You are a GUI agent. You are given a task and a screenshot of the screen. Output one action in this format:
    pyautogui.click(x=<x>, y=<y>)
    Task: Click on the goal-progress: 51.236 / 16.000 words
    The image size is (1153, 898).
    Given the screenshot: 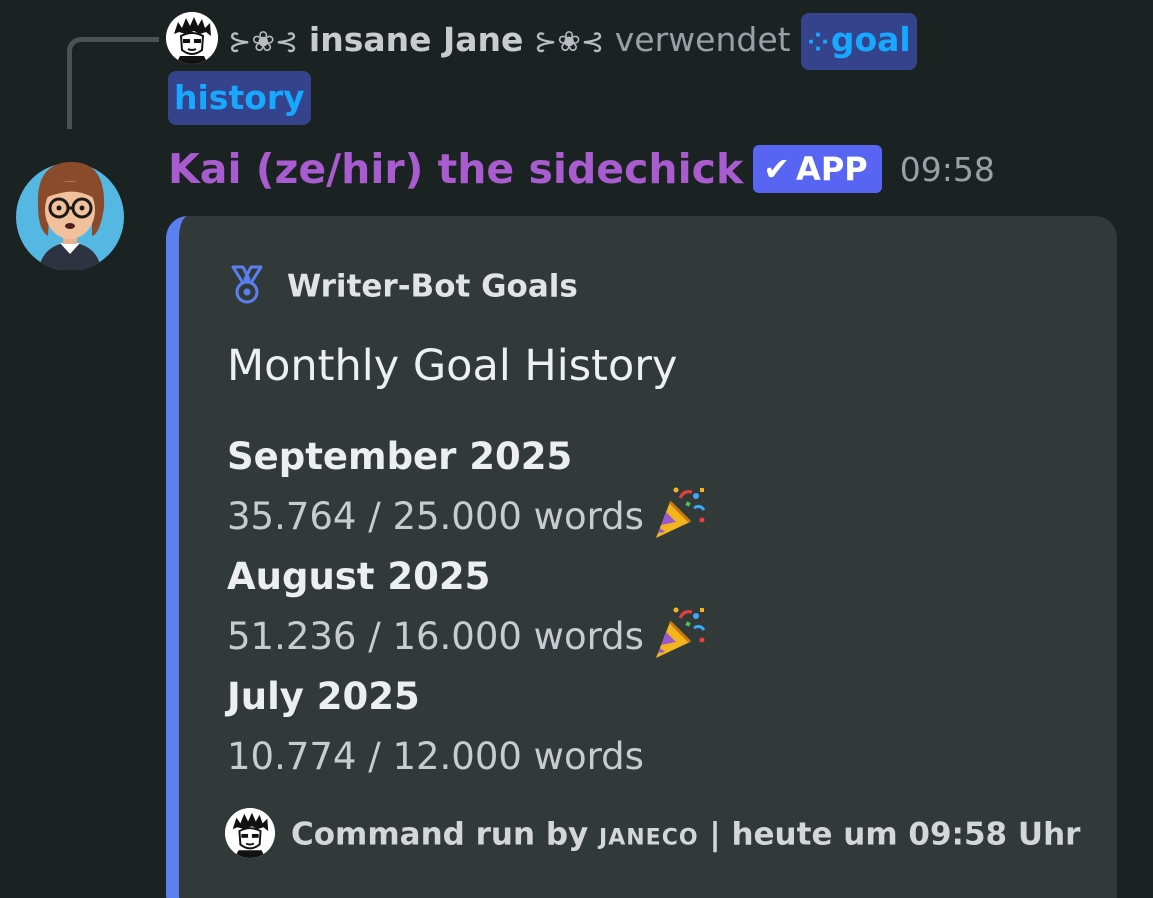 What is the action you would take?
    pyautogui.click(x=467, y=637)
    